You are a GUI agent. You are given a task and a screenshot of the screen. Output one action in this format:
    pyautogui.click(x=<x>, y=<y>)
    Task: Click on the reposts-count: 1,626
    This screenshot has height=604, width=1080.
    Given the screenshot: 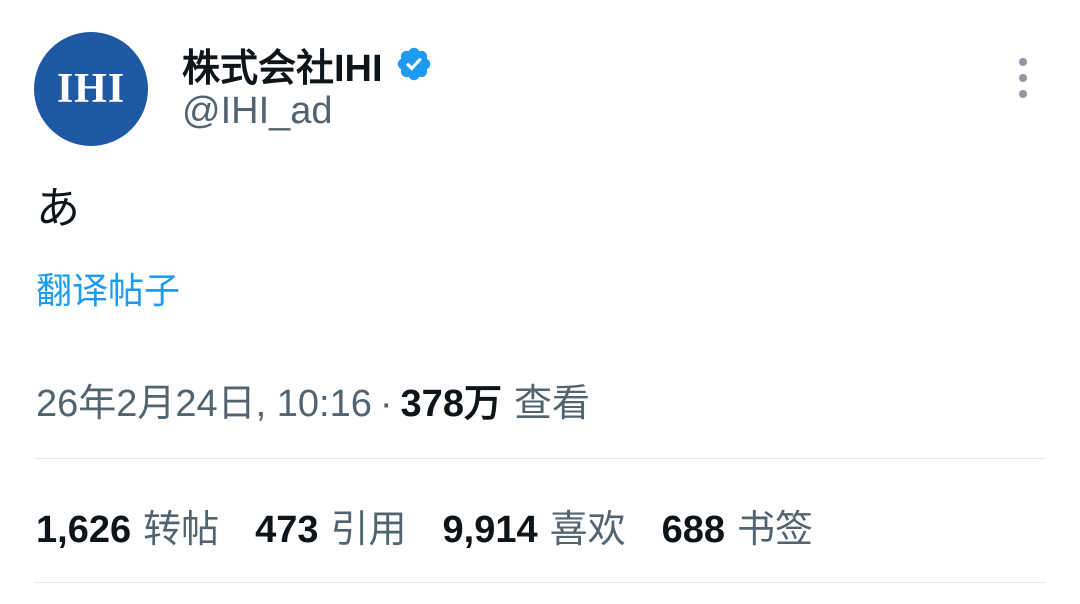 What is the action you would take?
    pyautogui.click(x=84, y=530)
    